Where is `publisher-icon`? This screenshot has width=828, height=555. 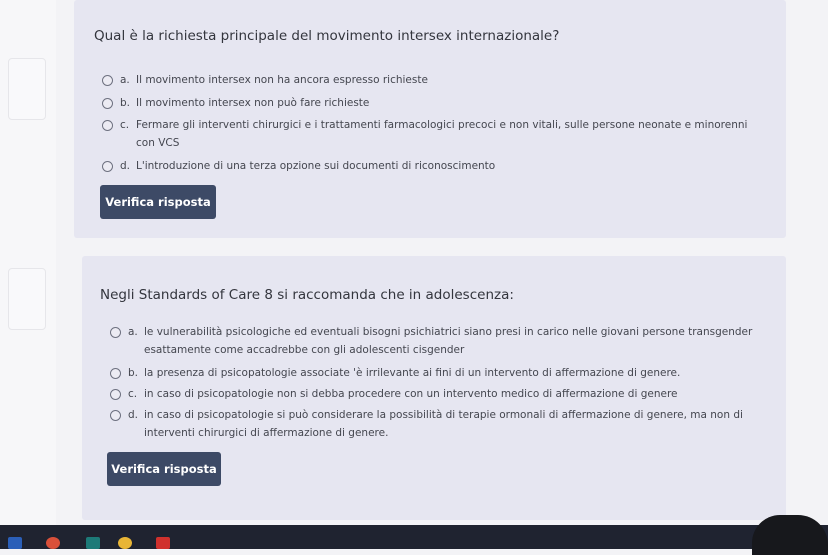
publisher-icon is located at coordinates (93, 543).